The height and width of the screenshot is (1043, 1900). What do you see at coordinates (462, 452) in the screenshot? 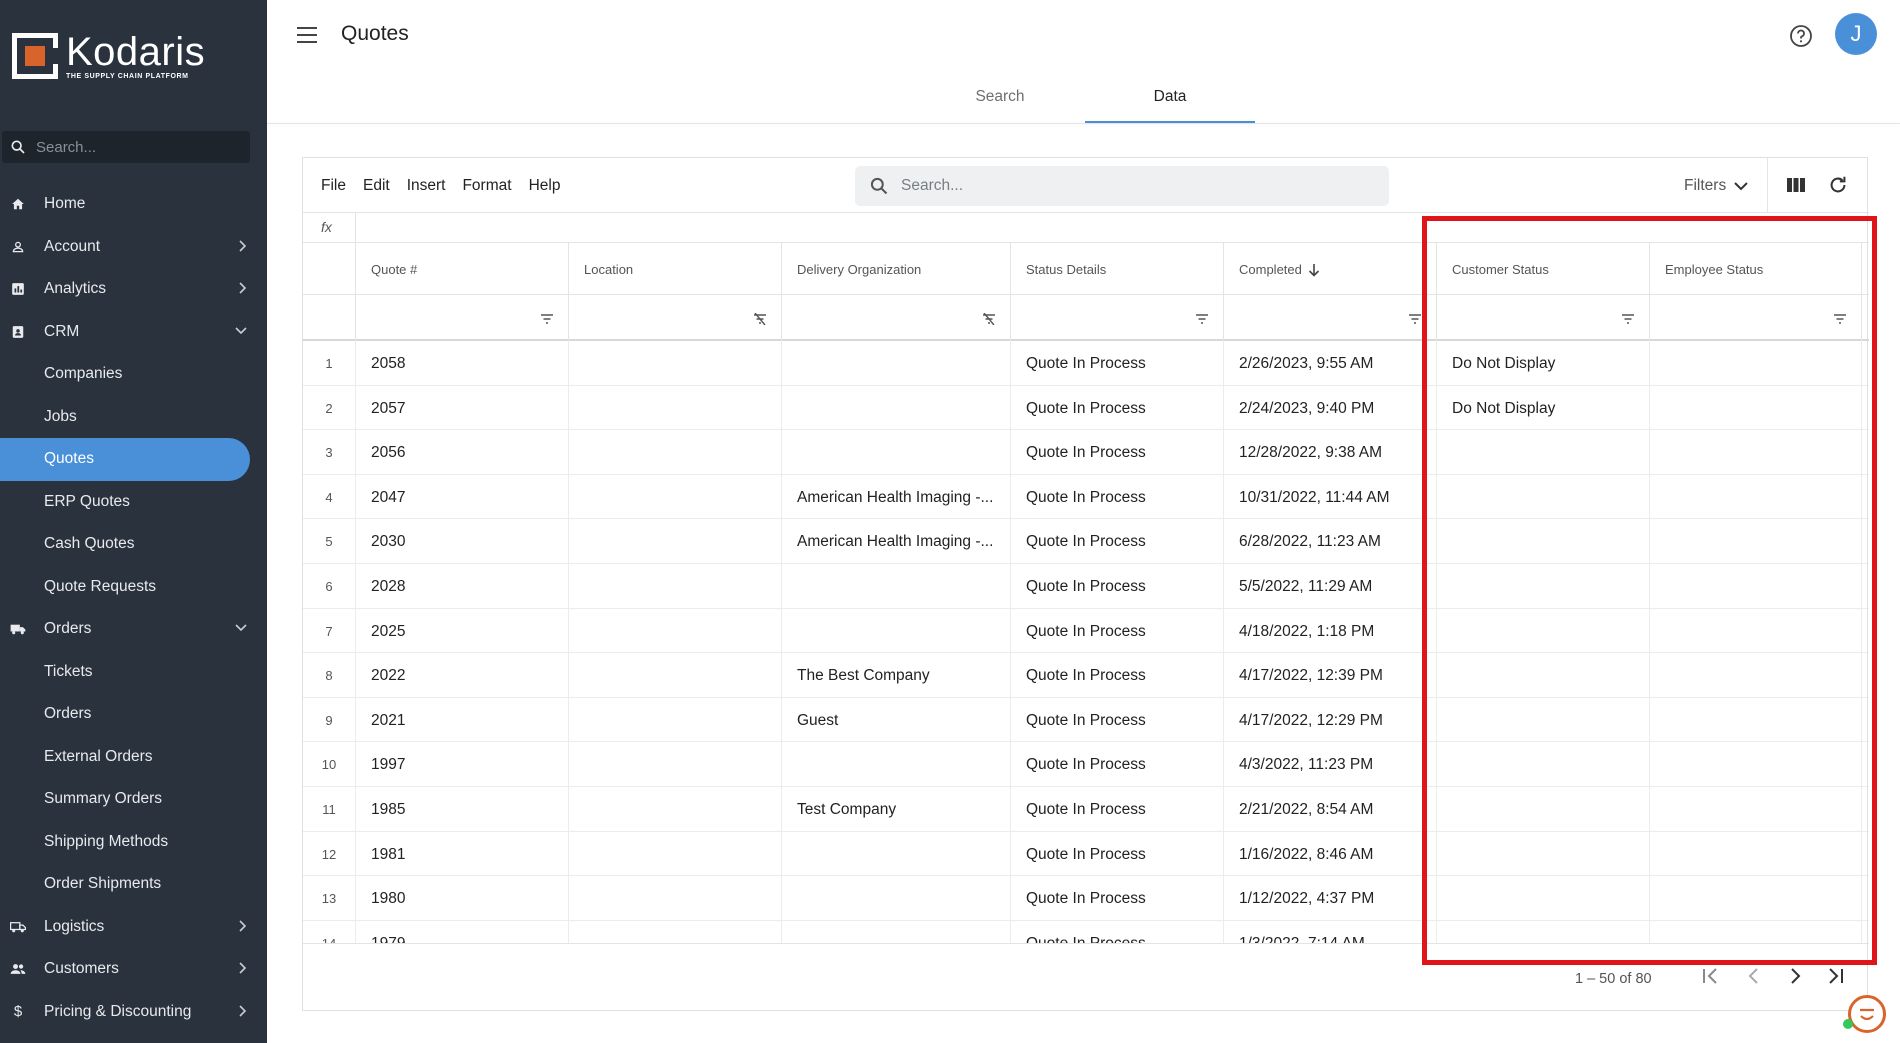
I see `cell-quote: 2056` at bounding box center [462, 452].